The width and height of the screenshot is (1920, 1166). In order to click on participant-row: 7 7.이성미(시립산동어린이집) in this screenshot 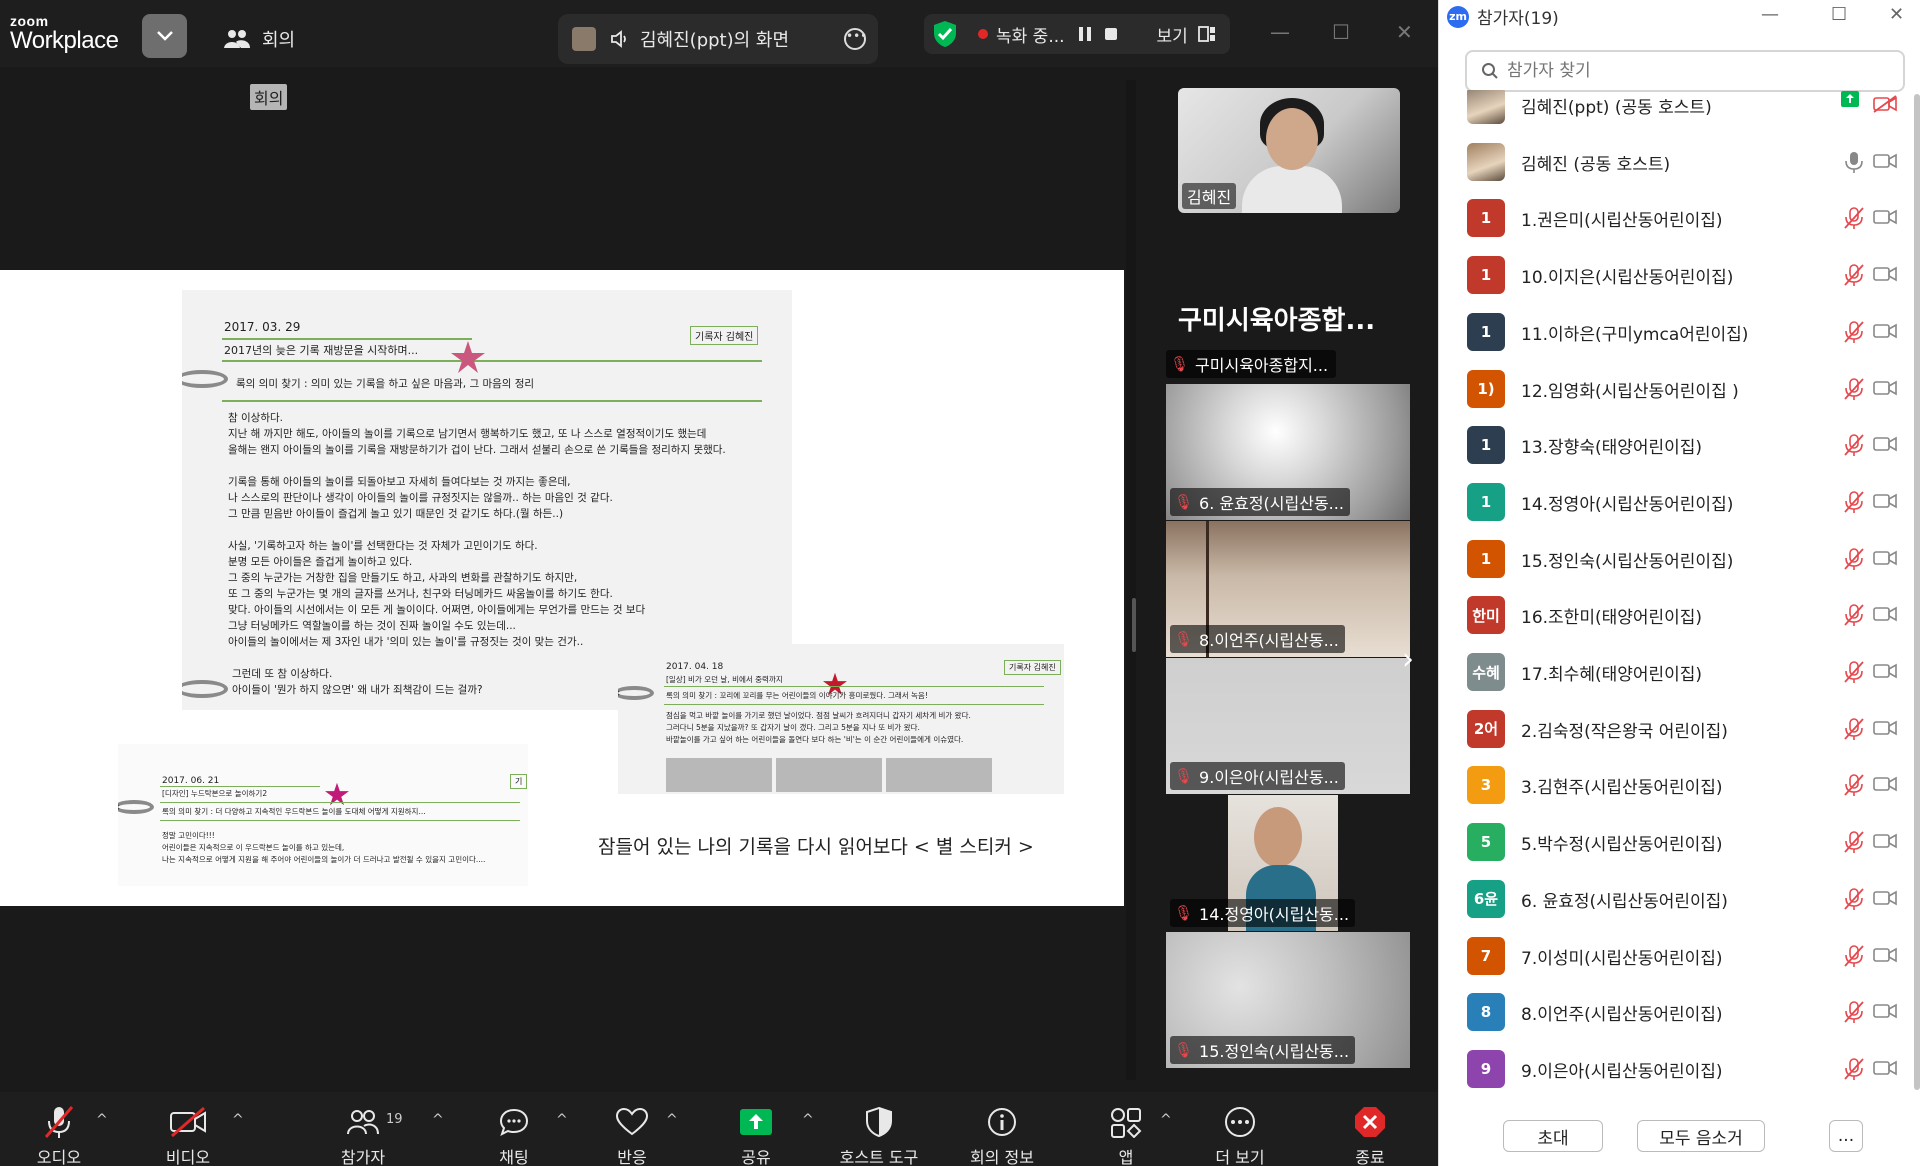, I will do `click(1674, 956)`.